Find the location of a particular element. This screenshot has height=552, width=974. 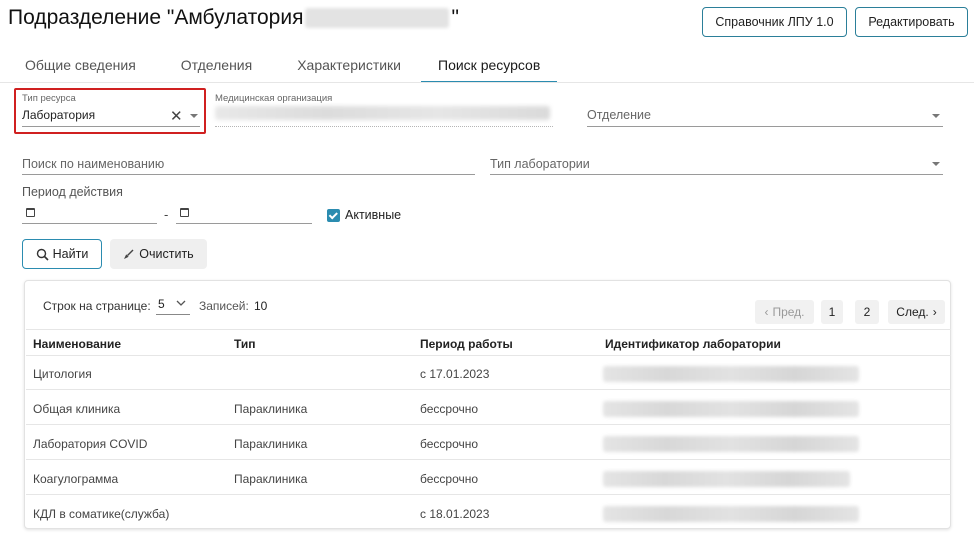

table-header-divider is located at coordinates (488, 355).